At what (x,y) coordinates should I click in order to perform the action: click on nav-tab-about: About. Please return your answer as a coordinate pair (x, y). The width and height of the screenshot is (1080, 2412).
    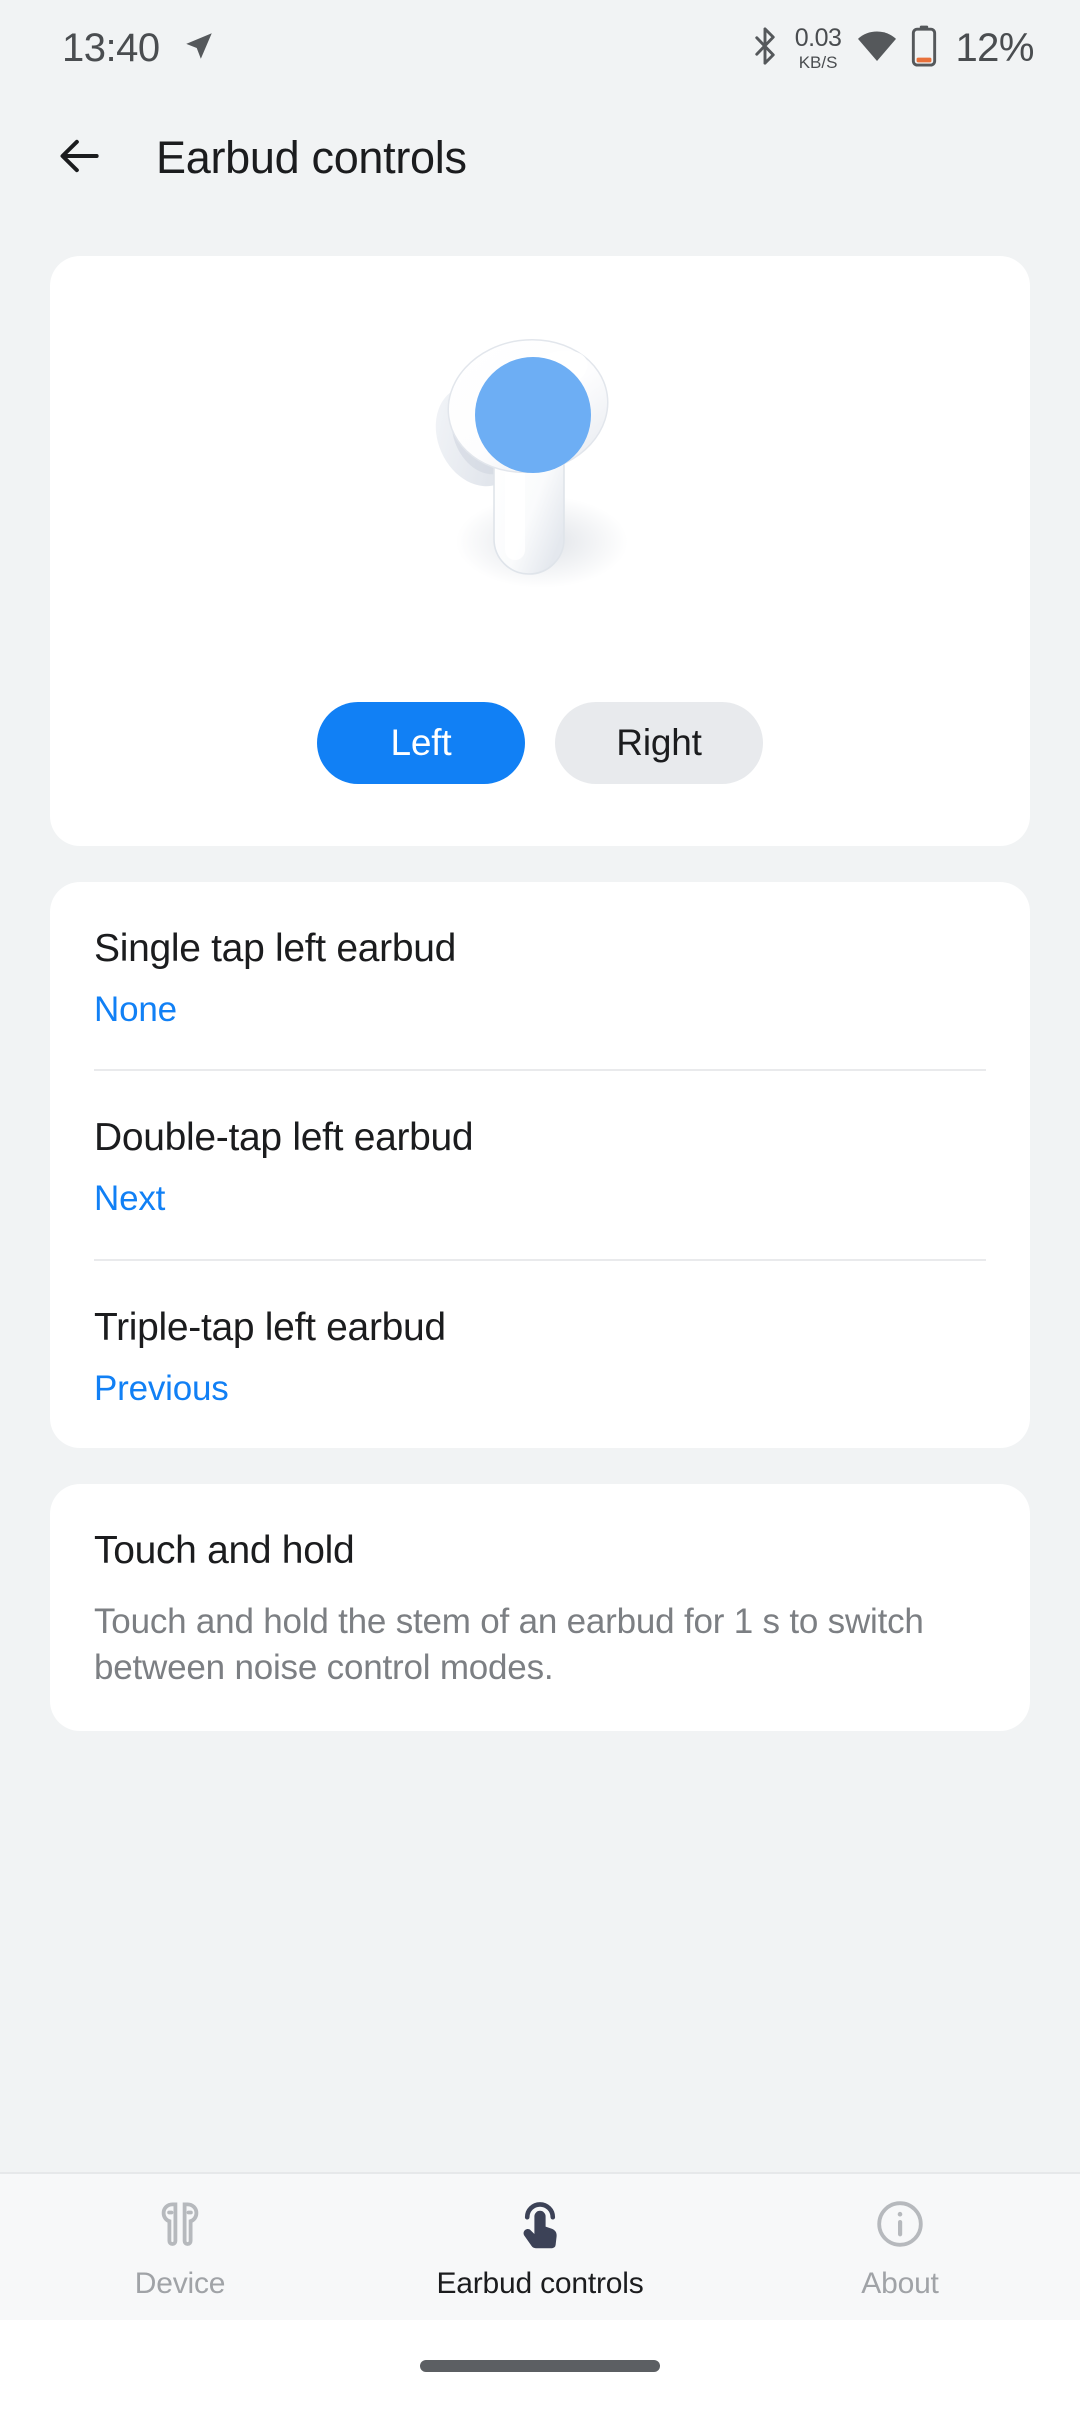
    Looking at the image, I should click on (900, 2247).